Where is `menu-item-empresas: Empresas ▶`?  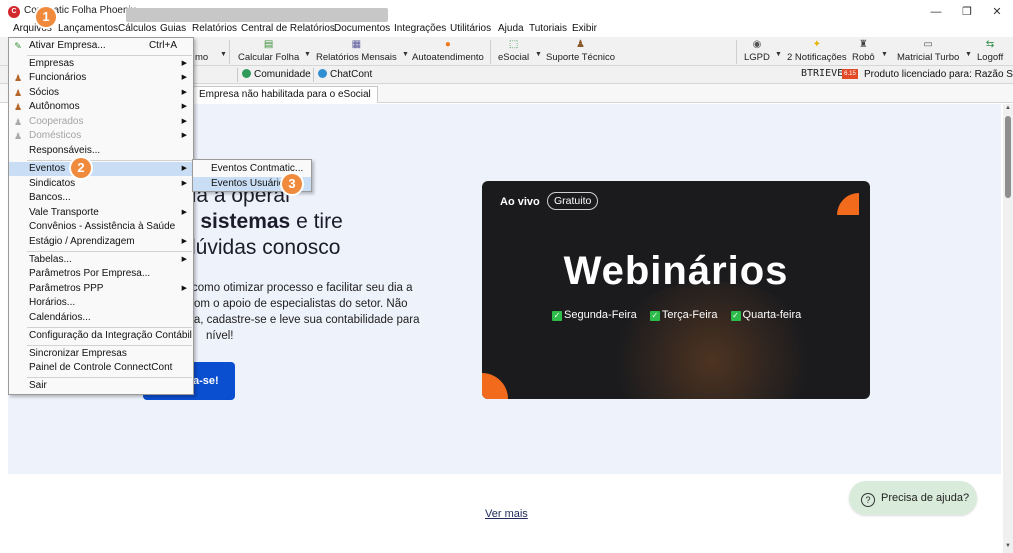
menu-item-empresas: Empresas ▶ is located at coordinates (101, 64).